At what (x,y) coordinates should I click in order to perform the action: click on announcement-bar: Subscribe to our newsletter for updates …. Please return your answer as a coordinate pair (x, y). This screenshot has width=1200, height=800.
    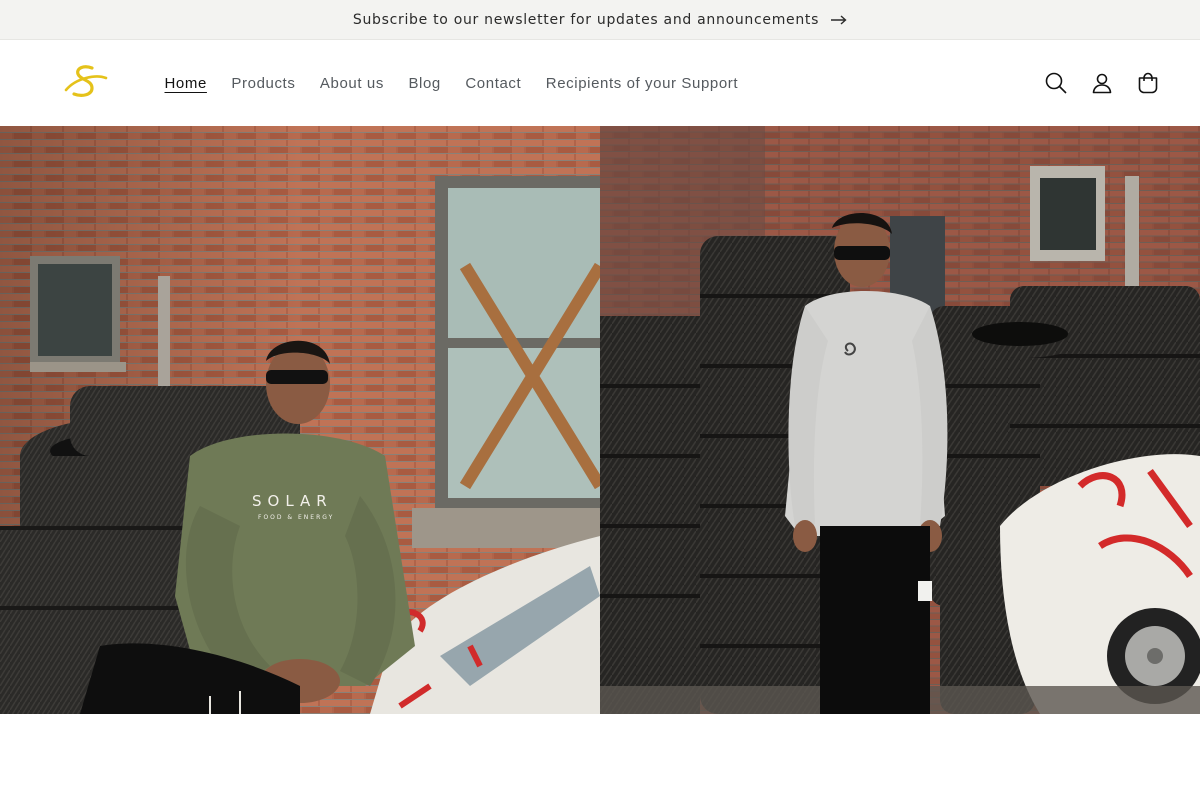
    Looking at the image, I should click on (600, 20).